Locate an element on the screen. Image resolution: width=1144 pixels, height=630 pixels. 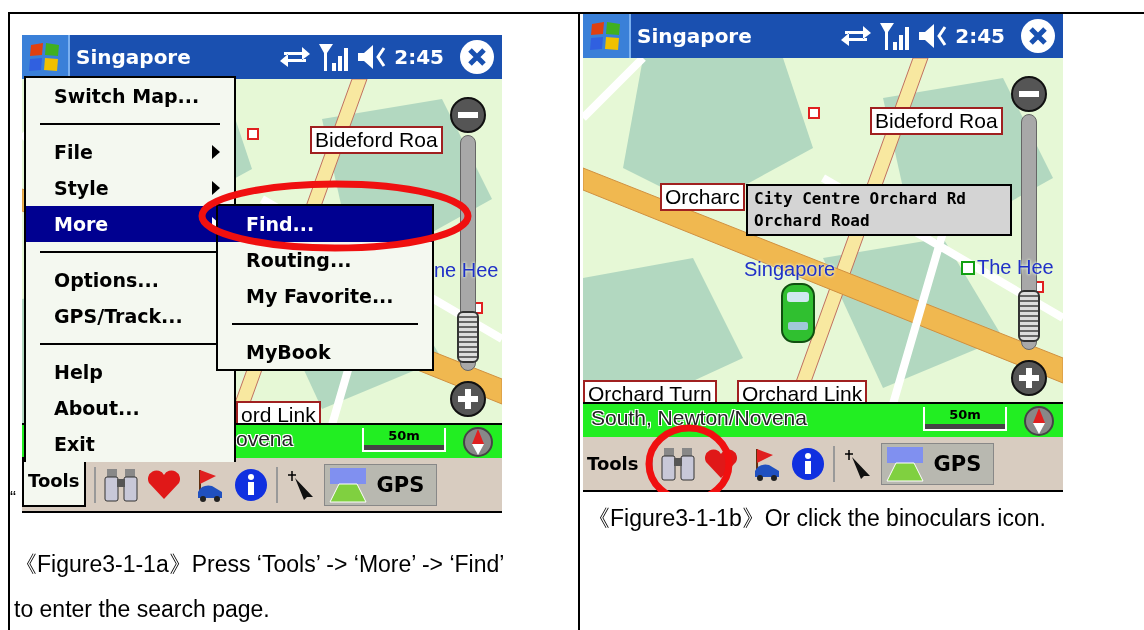
tools-menu-button: Tools is located at coordinates (613, 463).